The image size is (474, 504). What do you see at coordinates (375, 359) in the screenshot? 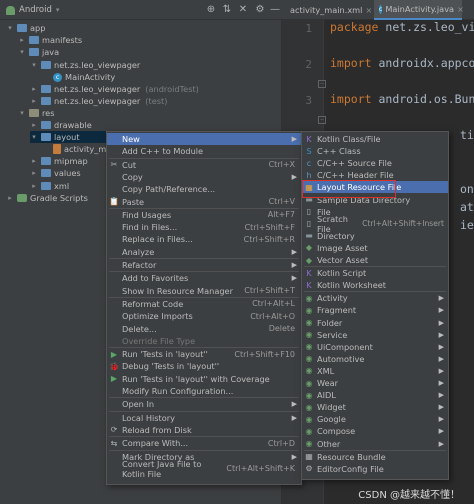
I see `submenu-item: ◉ Automotive ▶` at bounding box center [375, 359].